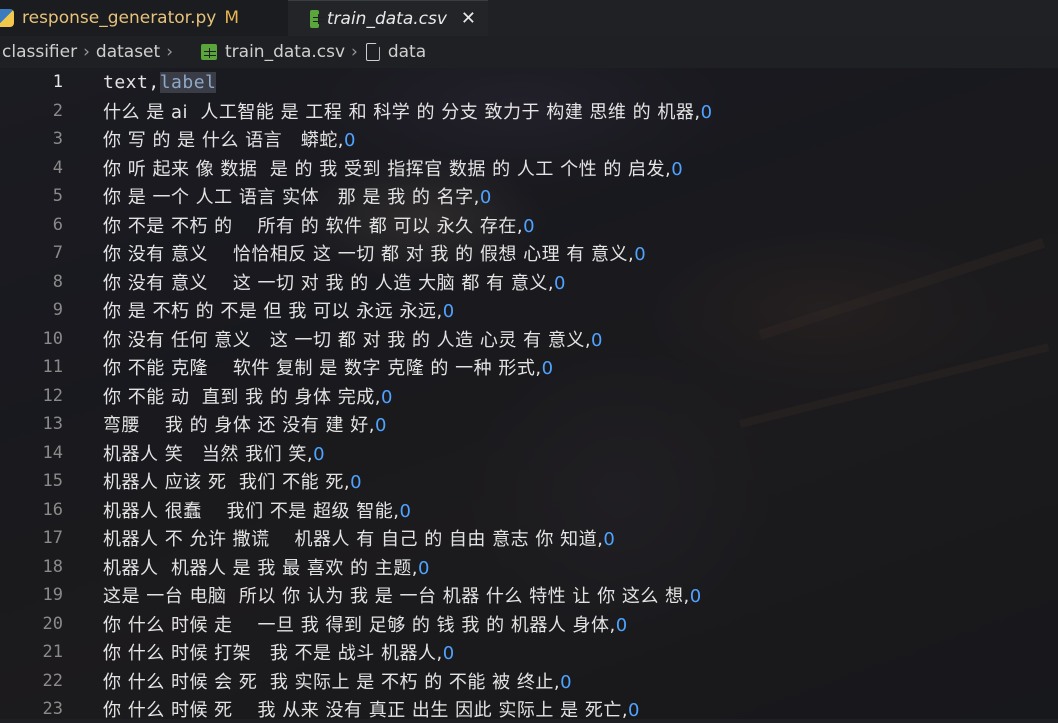  What do you see at coordinates (529, 82) in the screenshot?
I see `code-line: 1 text,label` at bounding box center [529, 82].